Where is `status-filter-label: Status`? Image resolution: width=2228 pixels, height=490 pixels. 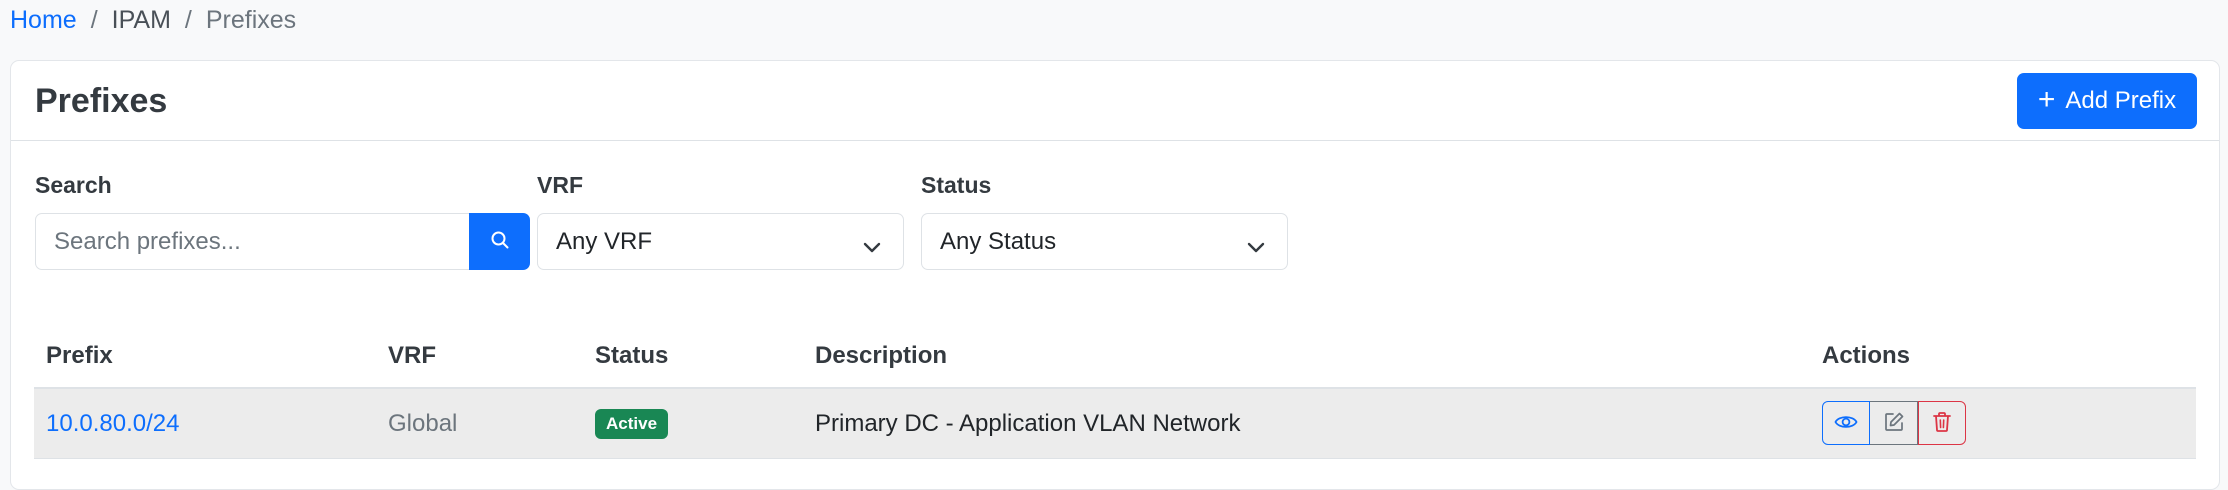 status-filter-label: Status is located at coordinates (956, 185).